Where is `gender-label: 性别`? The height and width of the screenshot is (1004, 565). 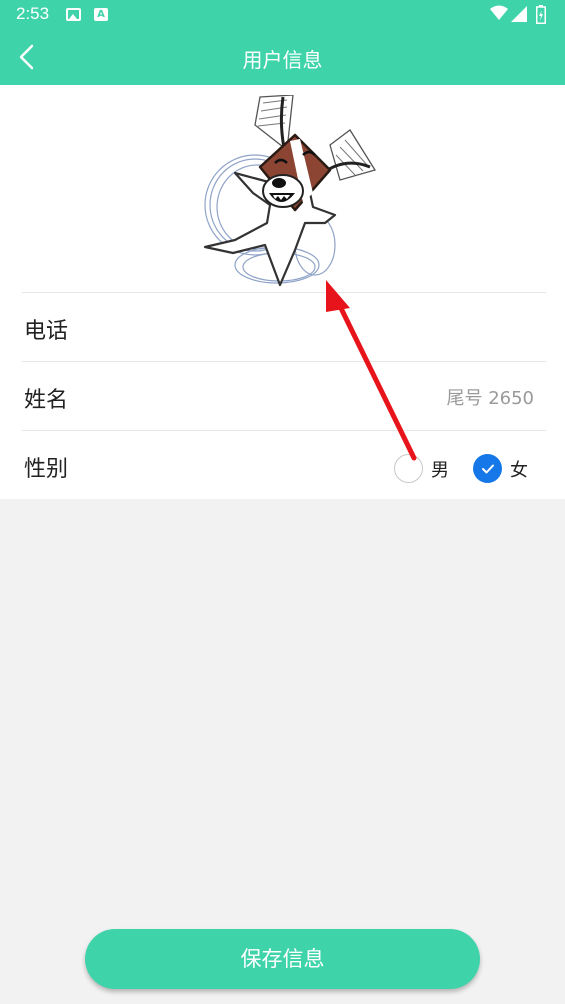 gender-label: 性别 is located at coordinates (46, 469).